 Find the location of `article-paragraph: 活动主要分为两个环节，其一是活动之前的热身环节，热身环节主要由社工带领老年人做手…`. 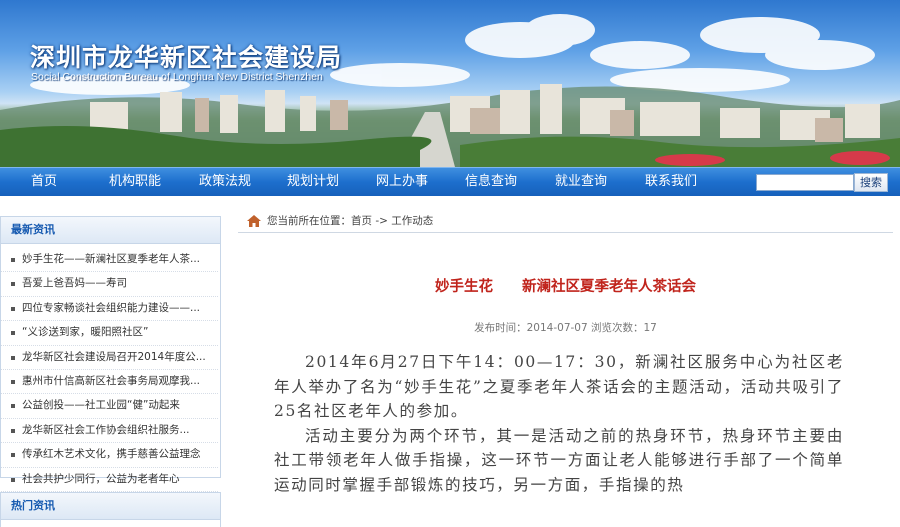

article-paragraph: 活动主要分为两个环节，其一是活动之前的热身环节，热身环节主要由社工带领老年人做手… is located at coordinates (559, 460).